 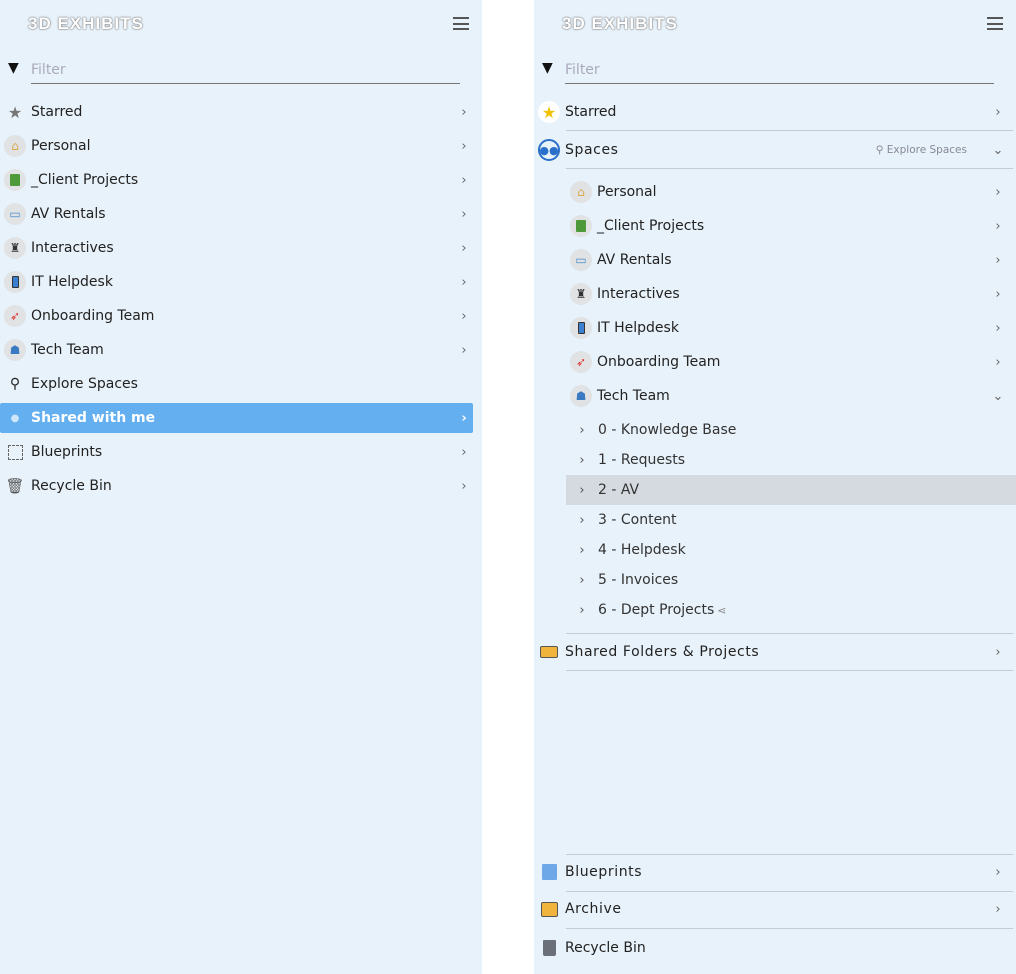 I want to click on trash-icon, so click(x=549, y=948).